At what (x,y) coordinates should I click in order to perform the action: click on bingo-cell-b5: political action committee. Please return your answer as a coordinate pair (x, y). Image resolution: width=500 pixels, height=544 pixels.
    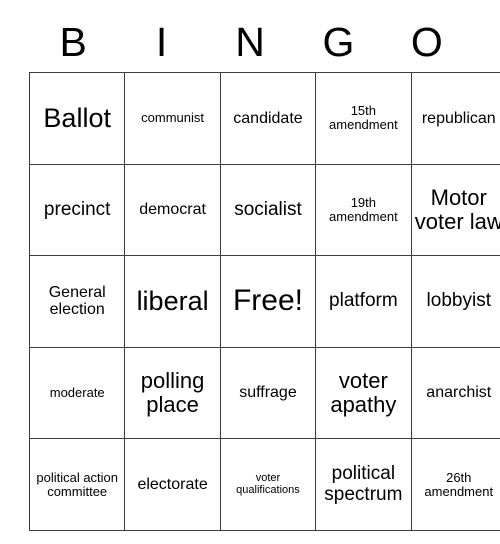
    Looking at the image, I should click on (77, 484).